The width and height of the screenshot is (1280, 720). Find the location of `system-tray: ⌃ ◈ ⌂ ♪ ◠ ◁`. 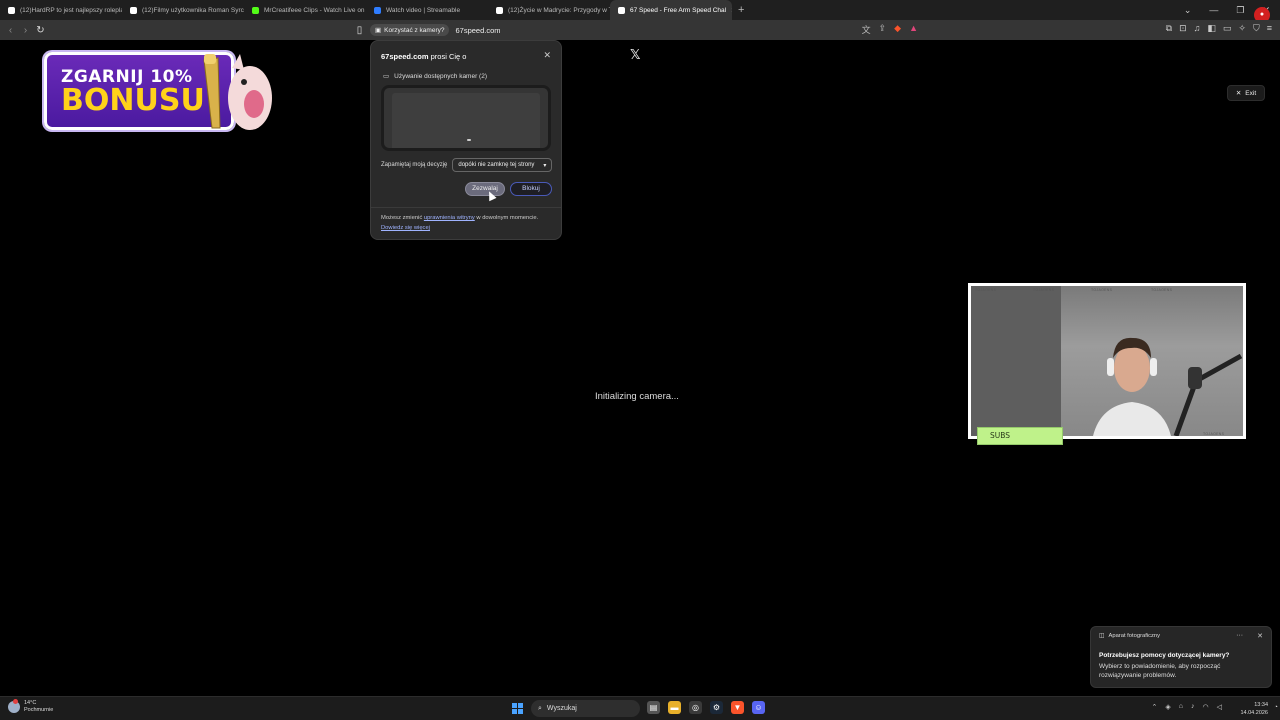

system-tray: ⌃ ◈ ⌂ ♪ ◠ ◁ is located at coordinates (1187, 707).